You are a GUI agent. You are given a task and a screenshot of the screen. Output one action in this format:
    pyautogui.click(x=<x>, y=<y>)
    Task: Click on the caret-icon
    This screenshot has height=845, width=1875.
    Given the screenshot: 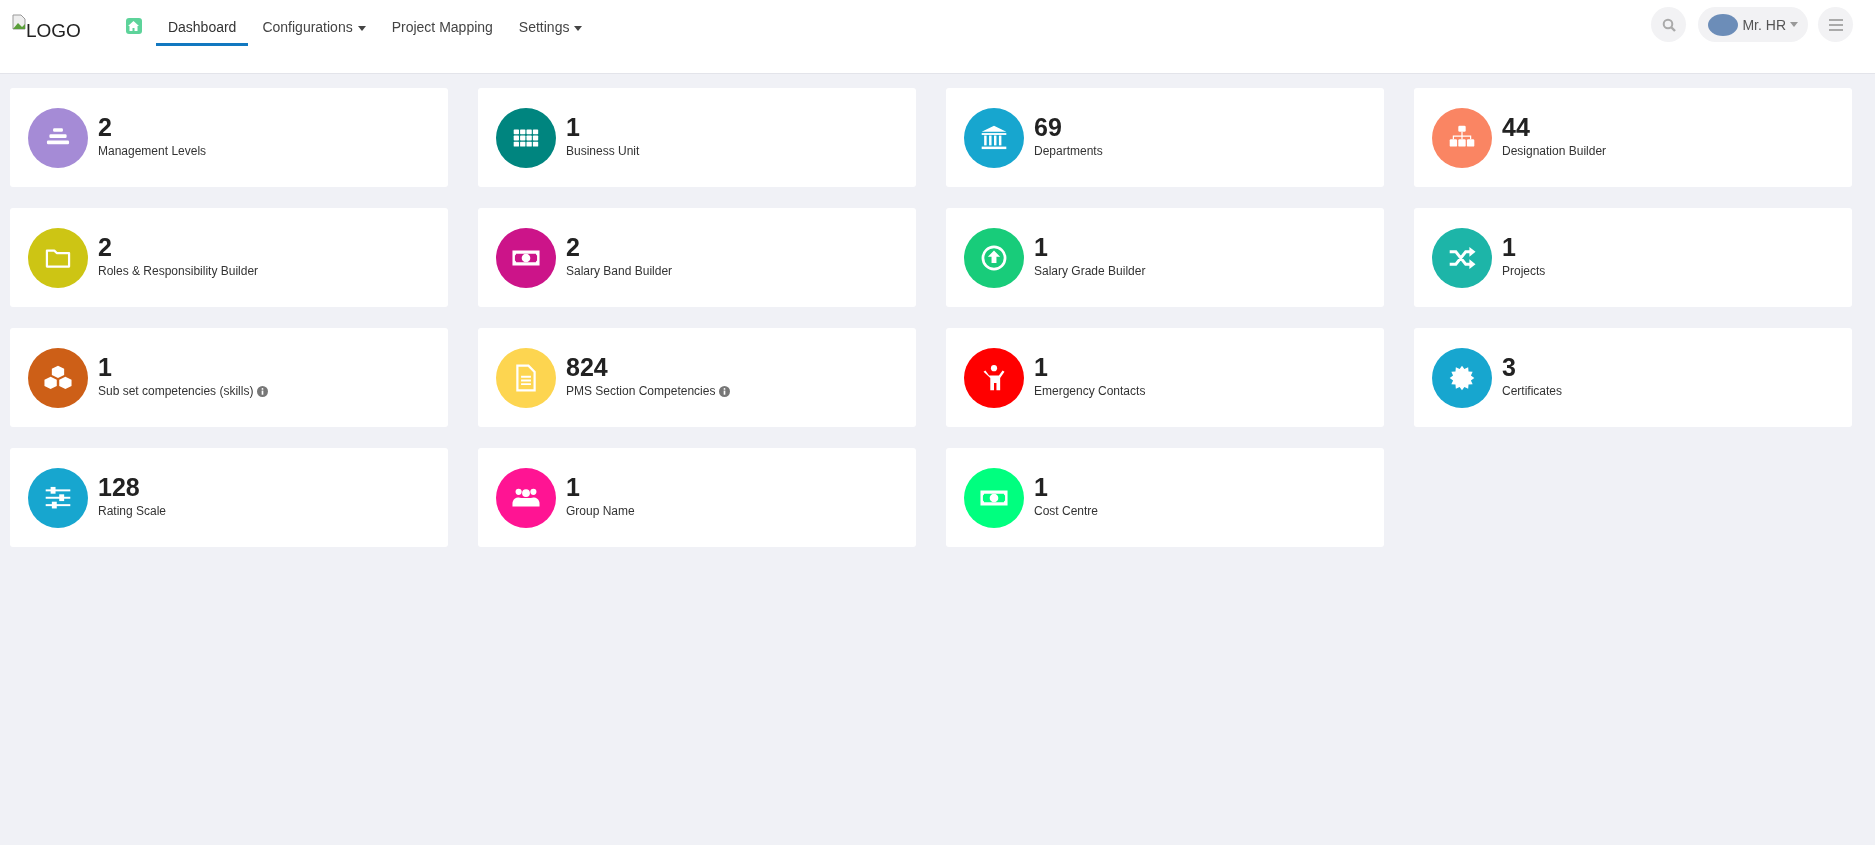 What is the action you would take?
    pyautogui.click(x=1794, y=24)
    